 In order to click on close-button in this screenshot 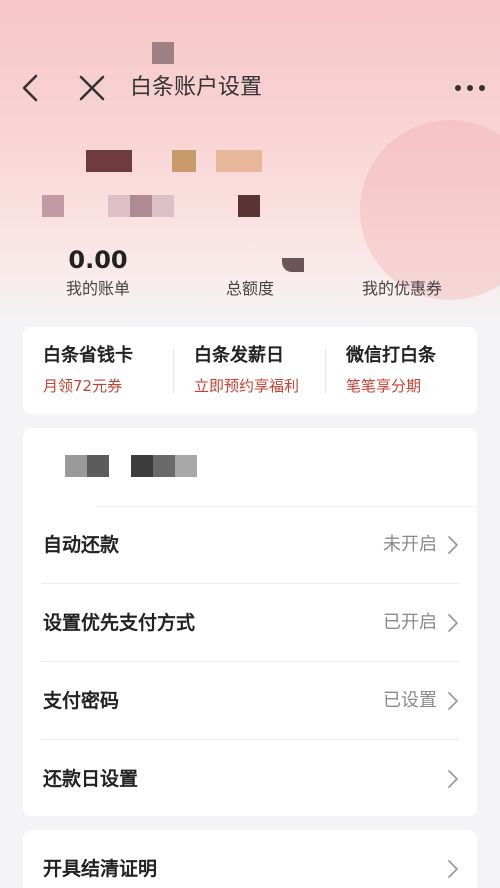, I will do `click(92, 88)`.